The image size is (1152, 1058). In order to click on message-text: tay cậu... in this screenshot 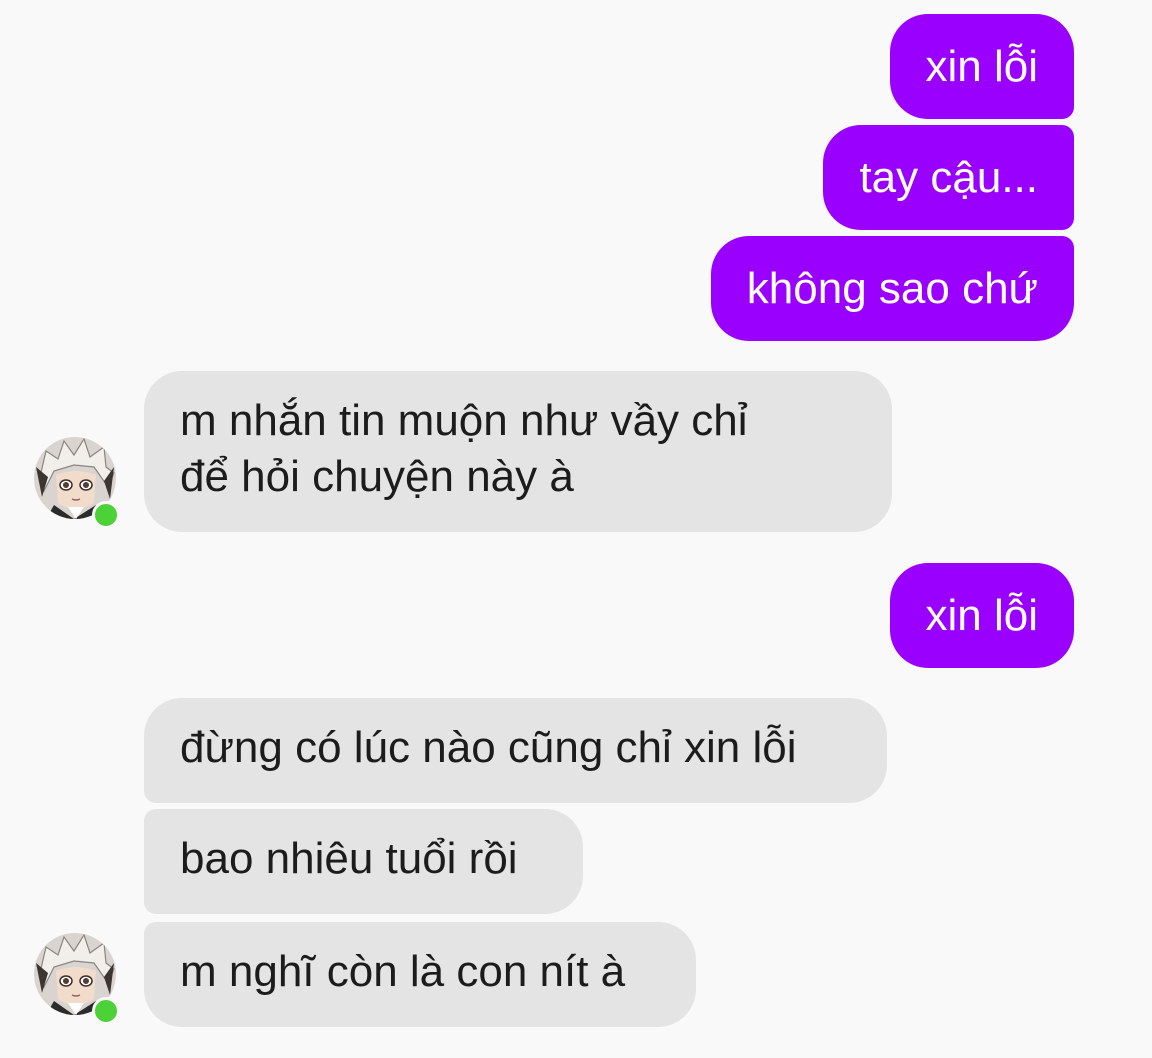, I will do `click(948, 177)`.